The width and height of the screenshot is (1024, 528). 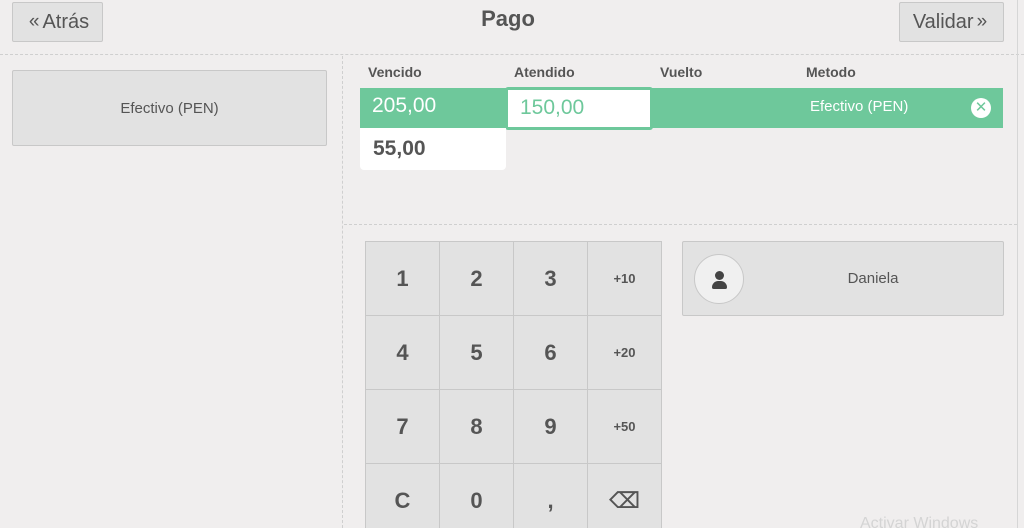 What do you see at coordinates (681, 108) in the screenshot?
I see `payment-line-selected: 205,00 150,00 Efectivo (PEN) ✕` at bounding box center [681, 108].